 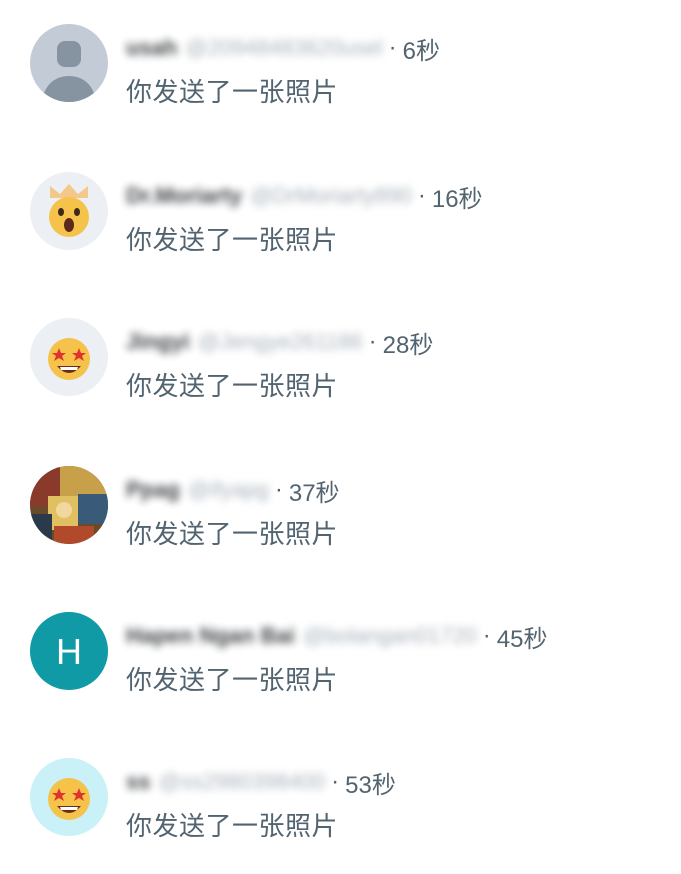 What do you see at coordinates (69, 505) in the screenshot?
I see `photo-avatar-icon` at bounding box center [69, 505].